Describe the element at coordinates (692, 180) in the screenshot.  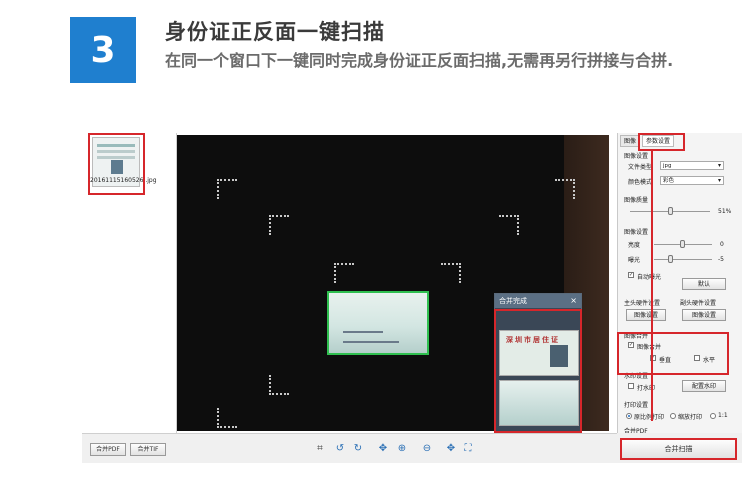
I see `color-mode-select: 彩色` at that location.